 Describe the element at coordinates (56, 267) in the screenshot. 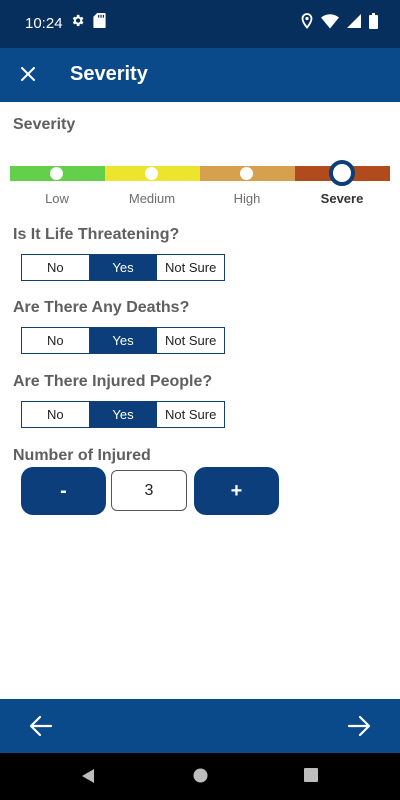

I see `life-threatening-no-button: No` at that location.